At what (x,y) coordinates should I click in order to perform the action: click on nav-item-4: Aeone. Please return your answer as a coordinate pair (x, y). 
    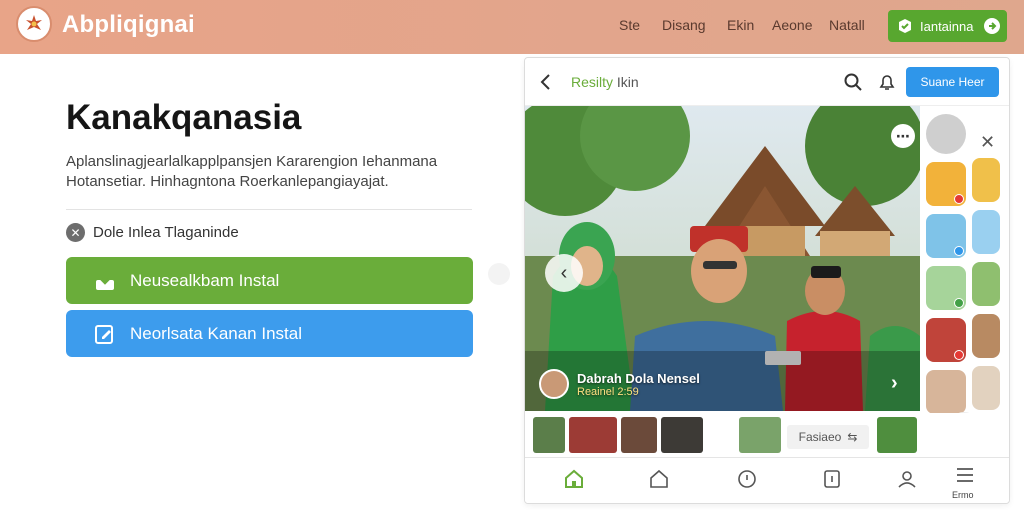
    Looking at the image, I should click on (792, 25).